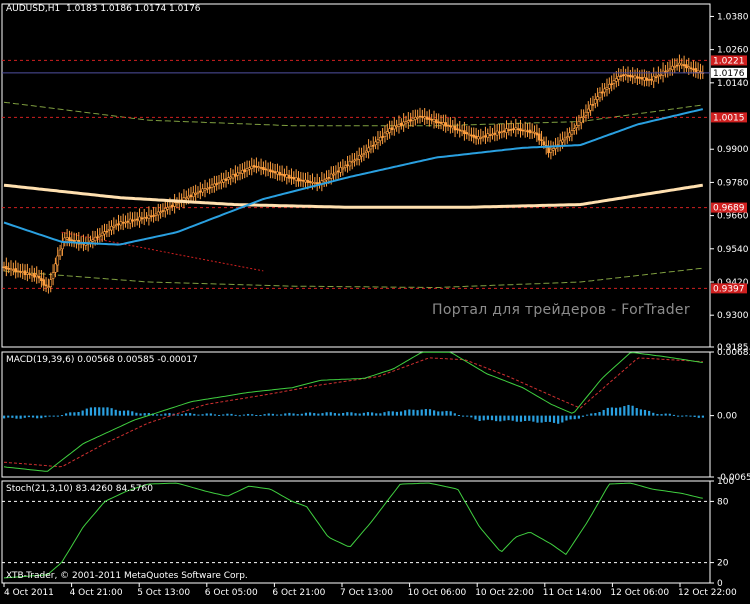 This screenshot has height=604, width=750. What do you see at coordinates (733, 250) in the screenshot?
I see `price-axis-label: 0.9540` at bounding box center [733, 250].